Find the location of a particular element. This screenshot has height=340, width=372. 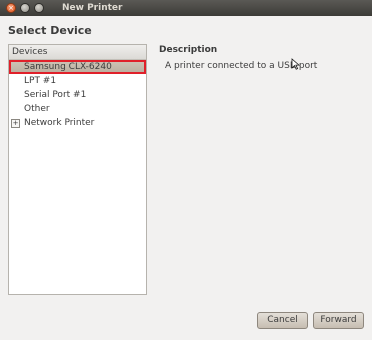

device-item-other: Other is located at coordinates (77, 109).